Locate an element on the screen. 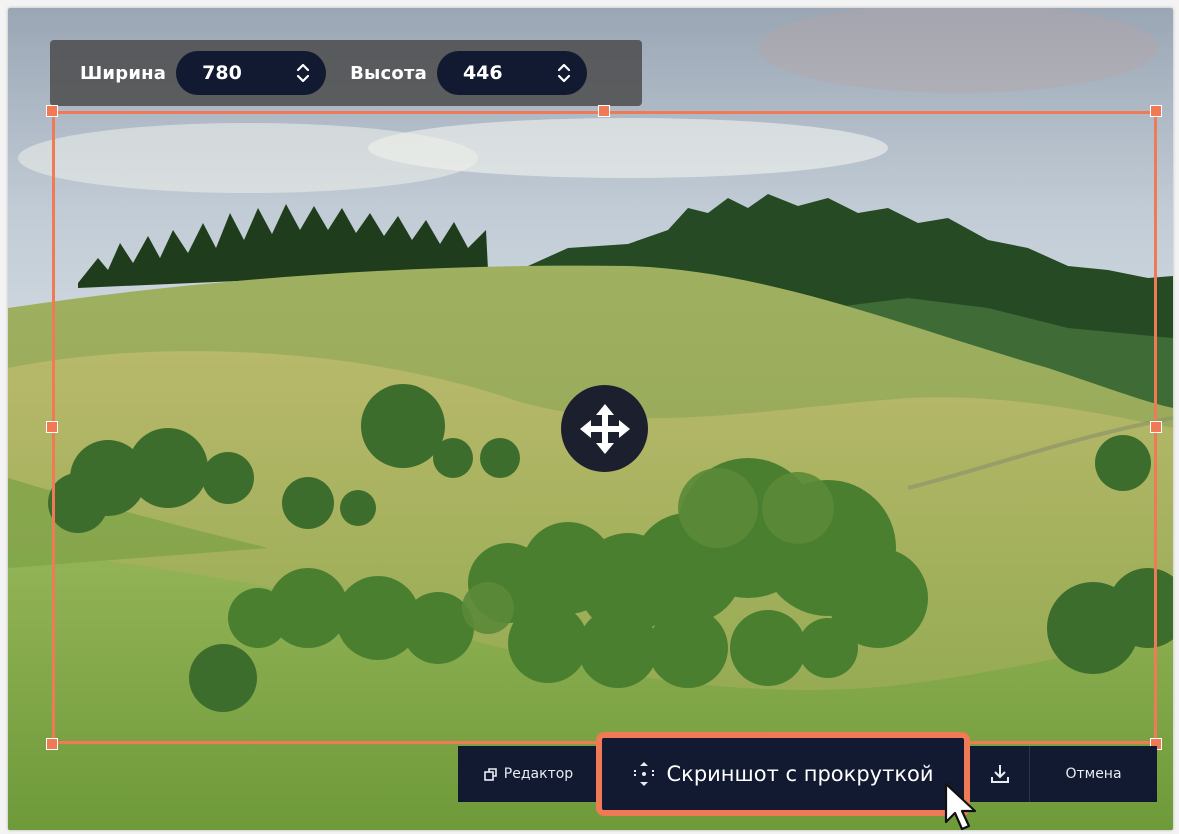 This screenshot has height=834, width=1179. mouse-pointer-icon is located at coordinates (960, 806).